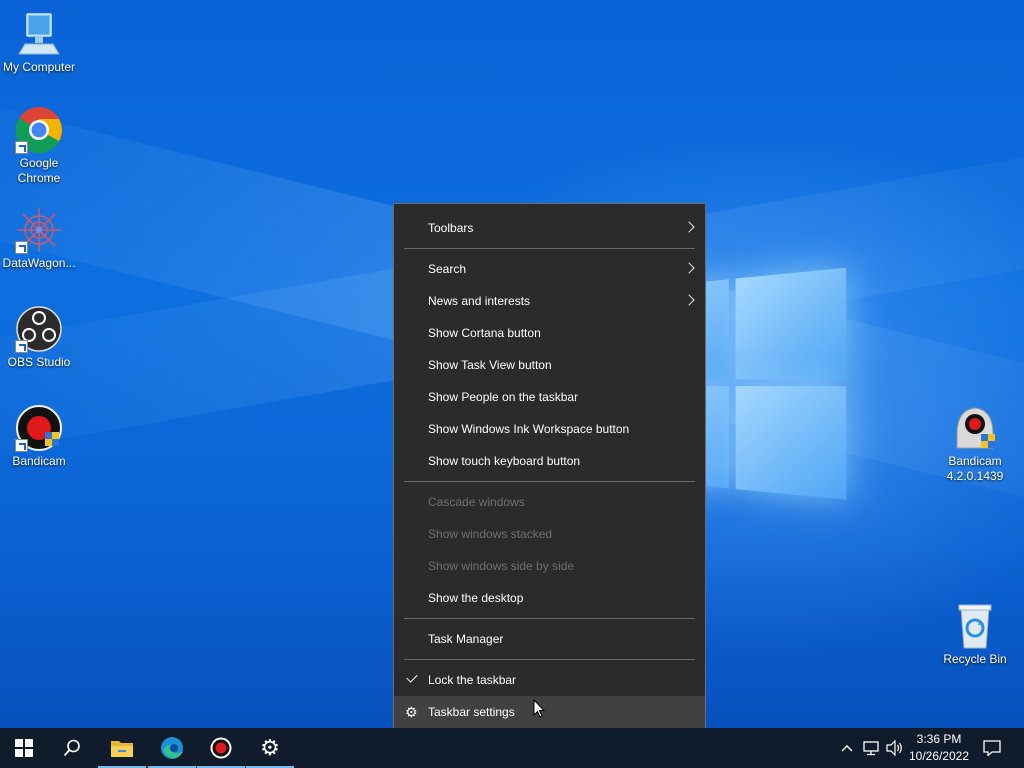 The width and height of the screenshot is (1024, 768). I want to click on desktop-icon-my-computer: My Computer, so click(39, 42).